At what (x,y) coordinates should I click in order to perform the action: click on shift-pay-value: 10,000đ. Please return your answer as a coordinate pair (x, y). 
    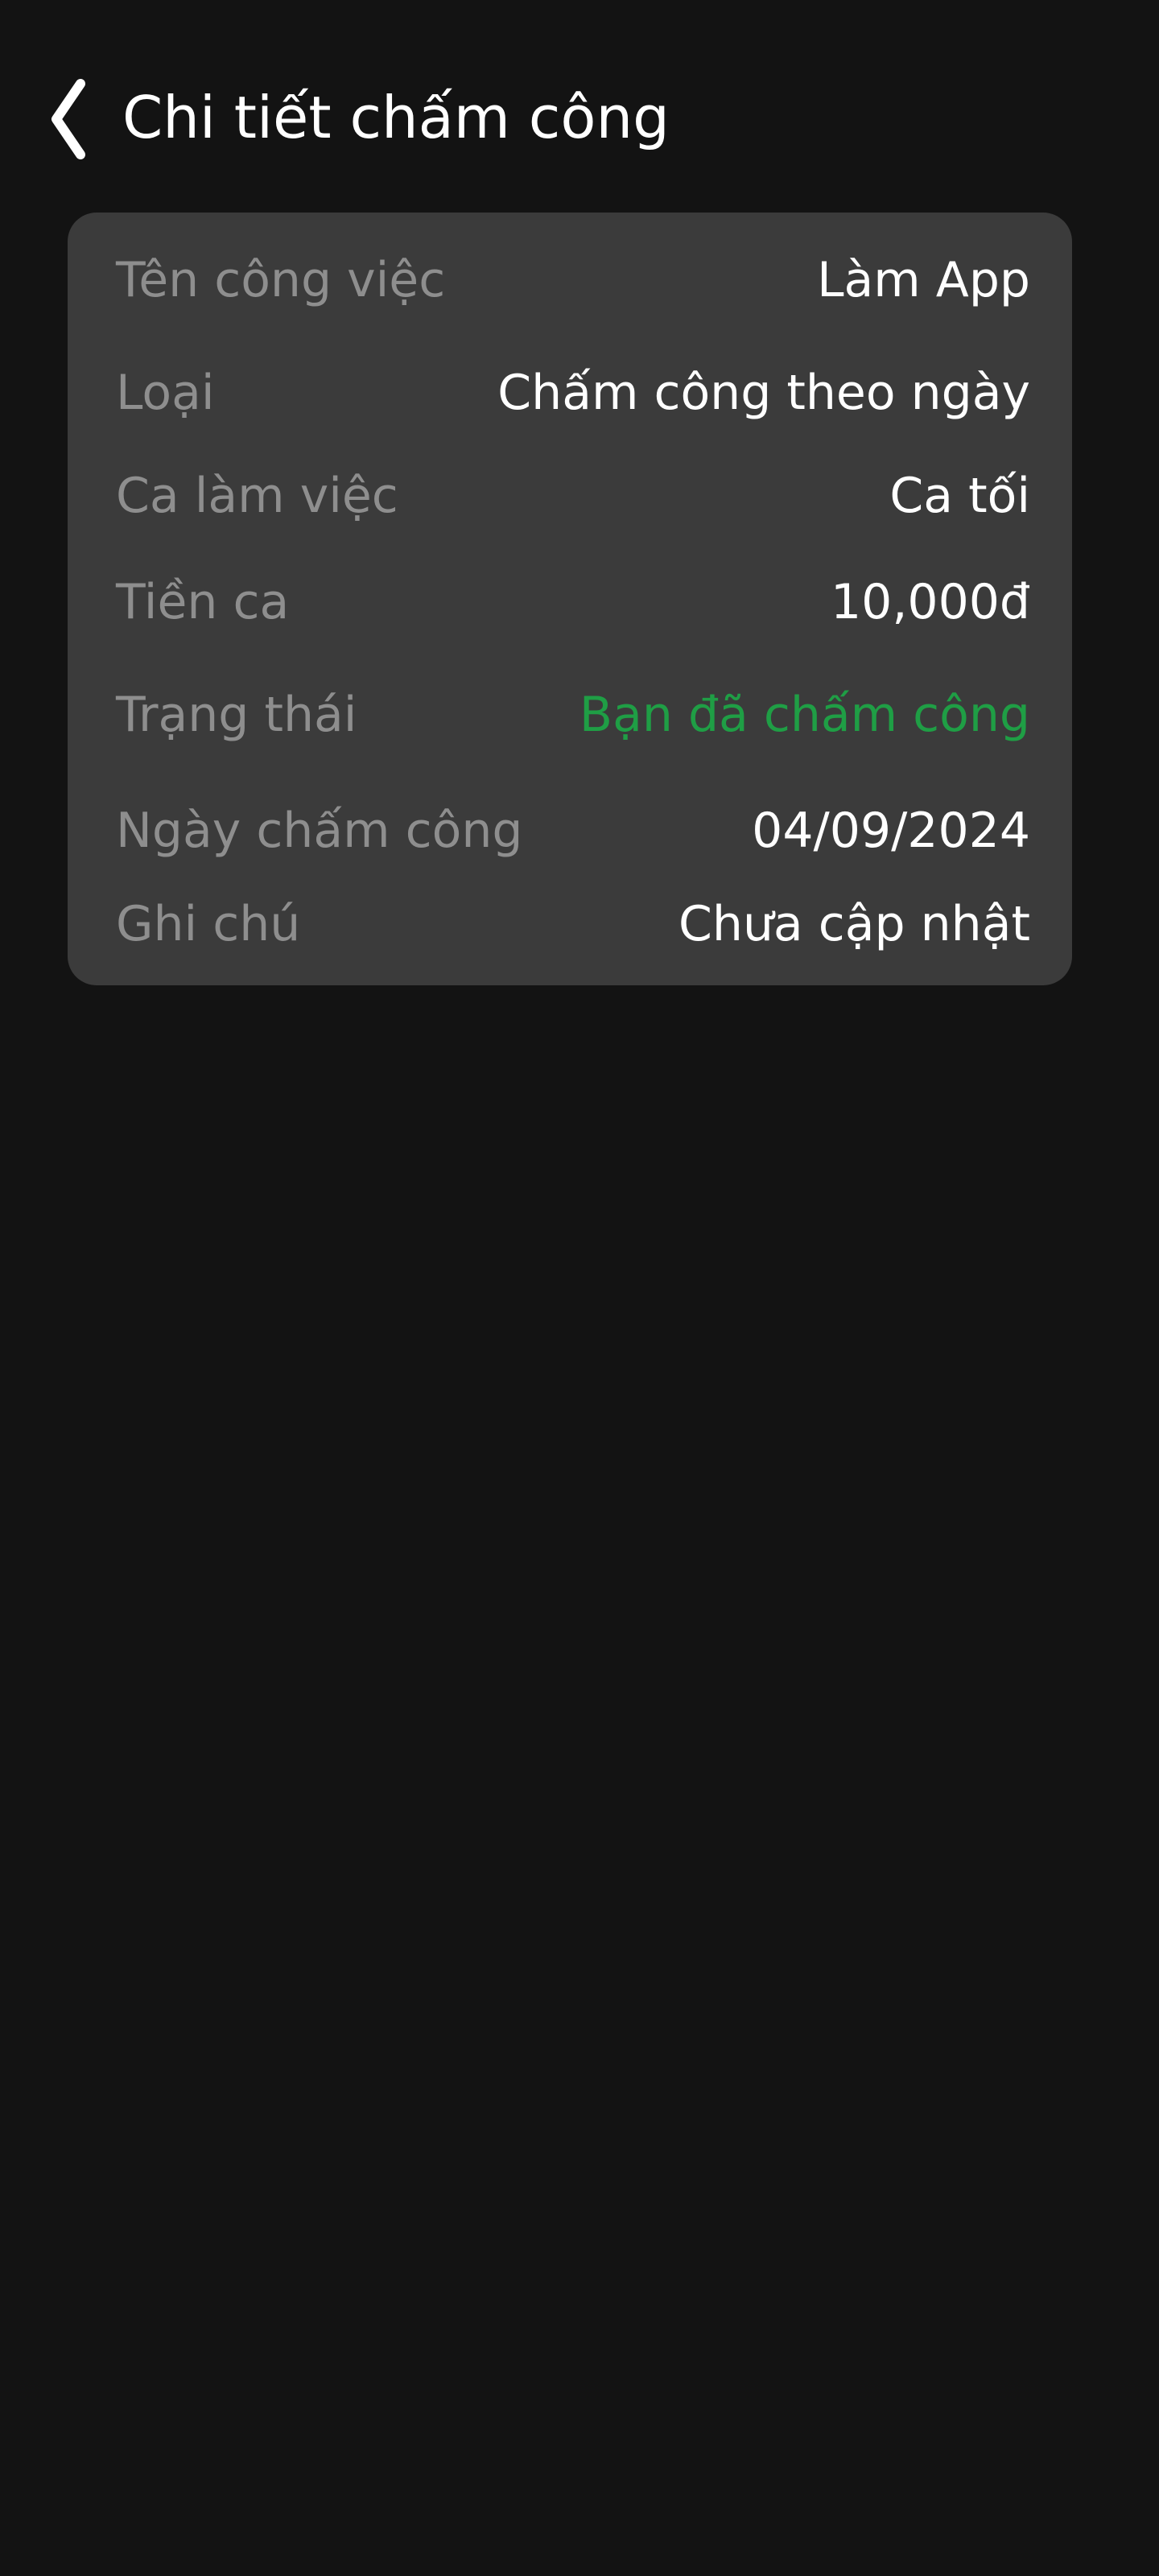
    Looking at the image, I should click on (930, 602).